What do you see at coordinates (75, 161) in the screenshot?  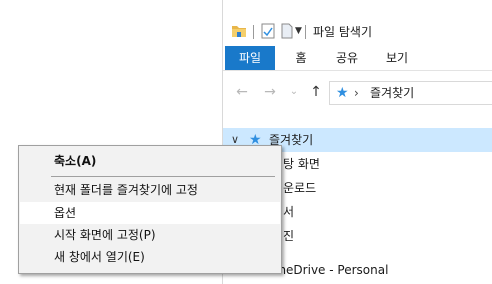 I see `menu-item-label: 축소(A)` at bounding box center [75, 161].